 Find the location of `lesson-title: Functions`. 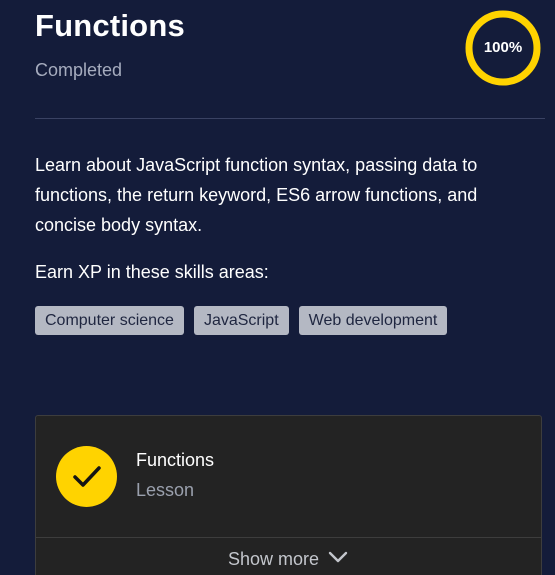

lesson-title: Functions is located at coordinates (175, 460).